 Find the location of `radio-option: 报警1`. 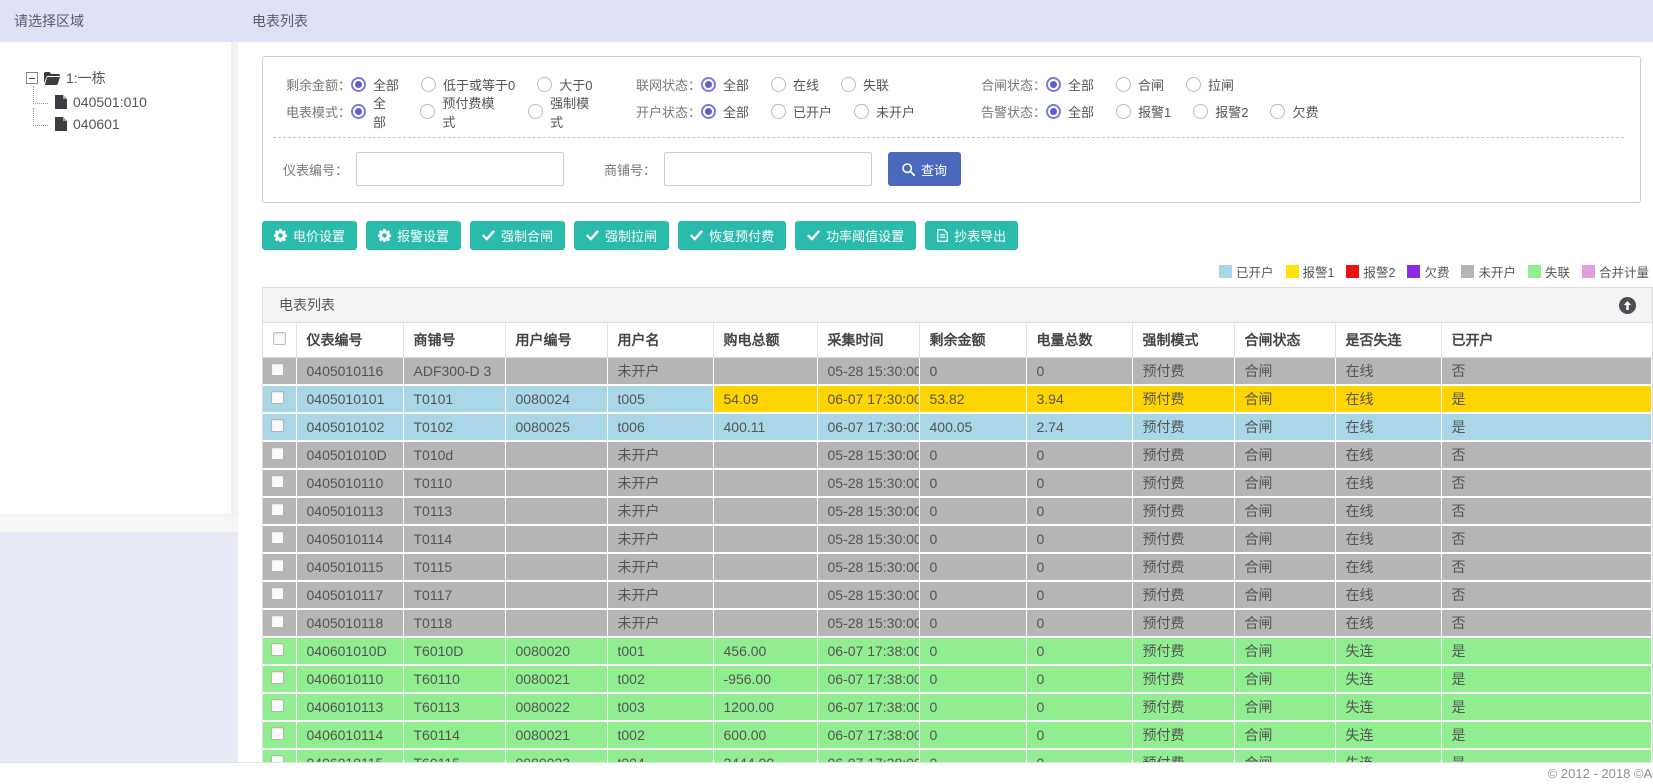

radio-option: 报警1 is located at coordinates (1143, 111).